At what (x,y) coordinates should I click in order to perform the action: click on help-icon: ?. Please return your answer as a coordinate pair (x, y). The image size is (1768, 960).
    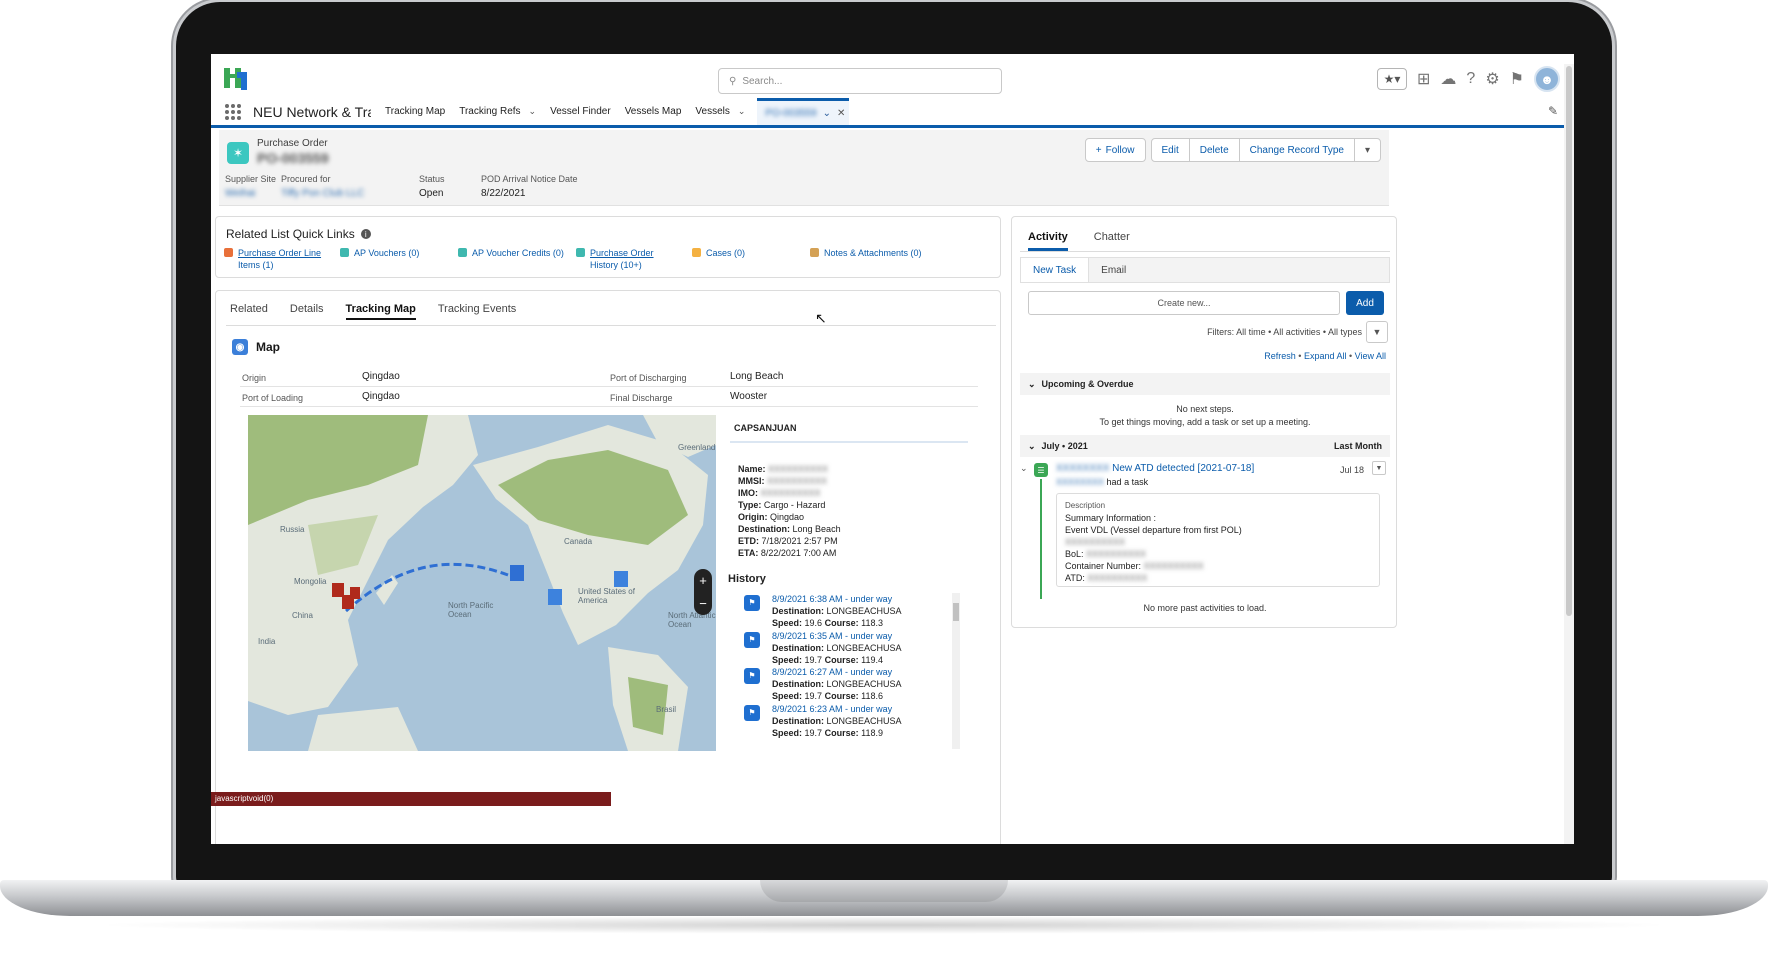
    Looking at the image, I should click on (1470, 79).